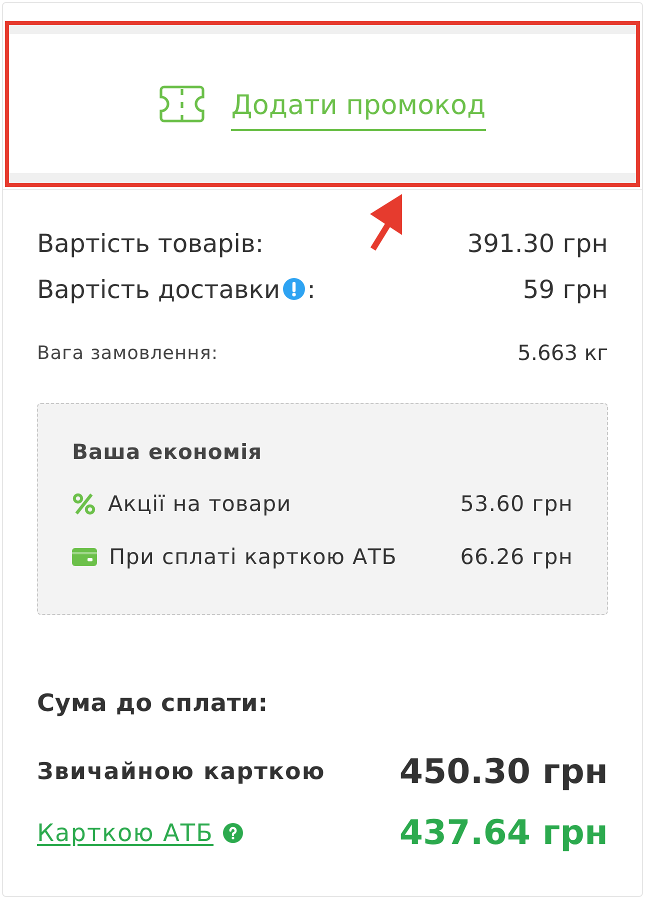 The height and width of the screenshot is (899, 645). What do you see at coordinates (153, 703) in the screenshot?
I see `total-title: Сума до сплати:` at bounding box center [153, 703].